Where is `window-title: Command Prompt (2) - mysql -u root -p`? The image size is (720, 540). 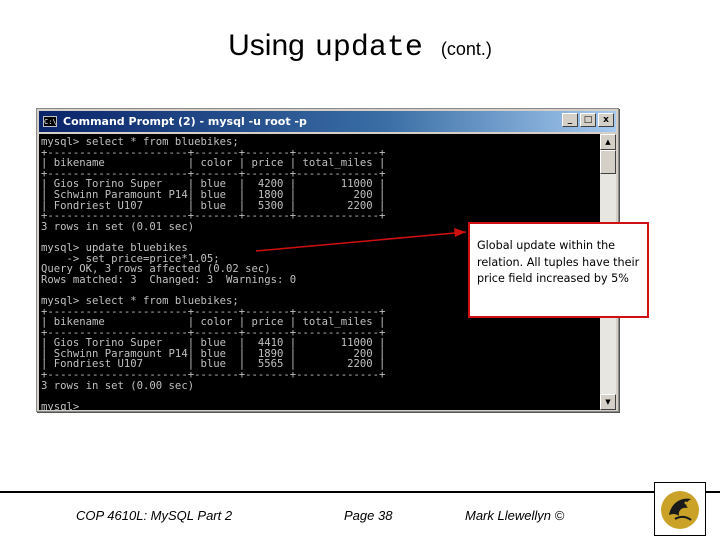
window-title: Command Prompt (2) - mysql -u root -p is located at coordinates (185, 121).